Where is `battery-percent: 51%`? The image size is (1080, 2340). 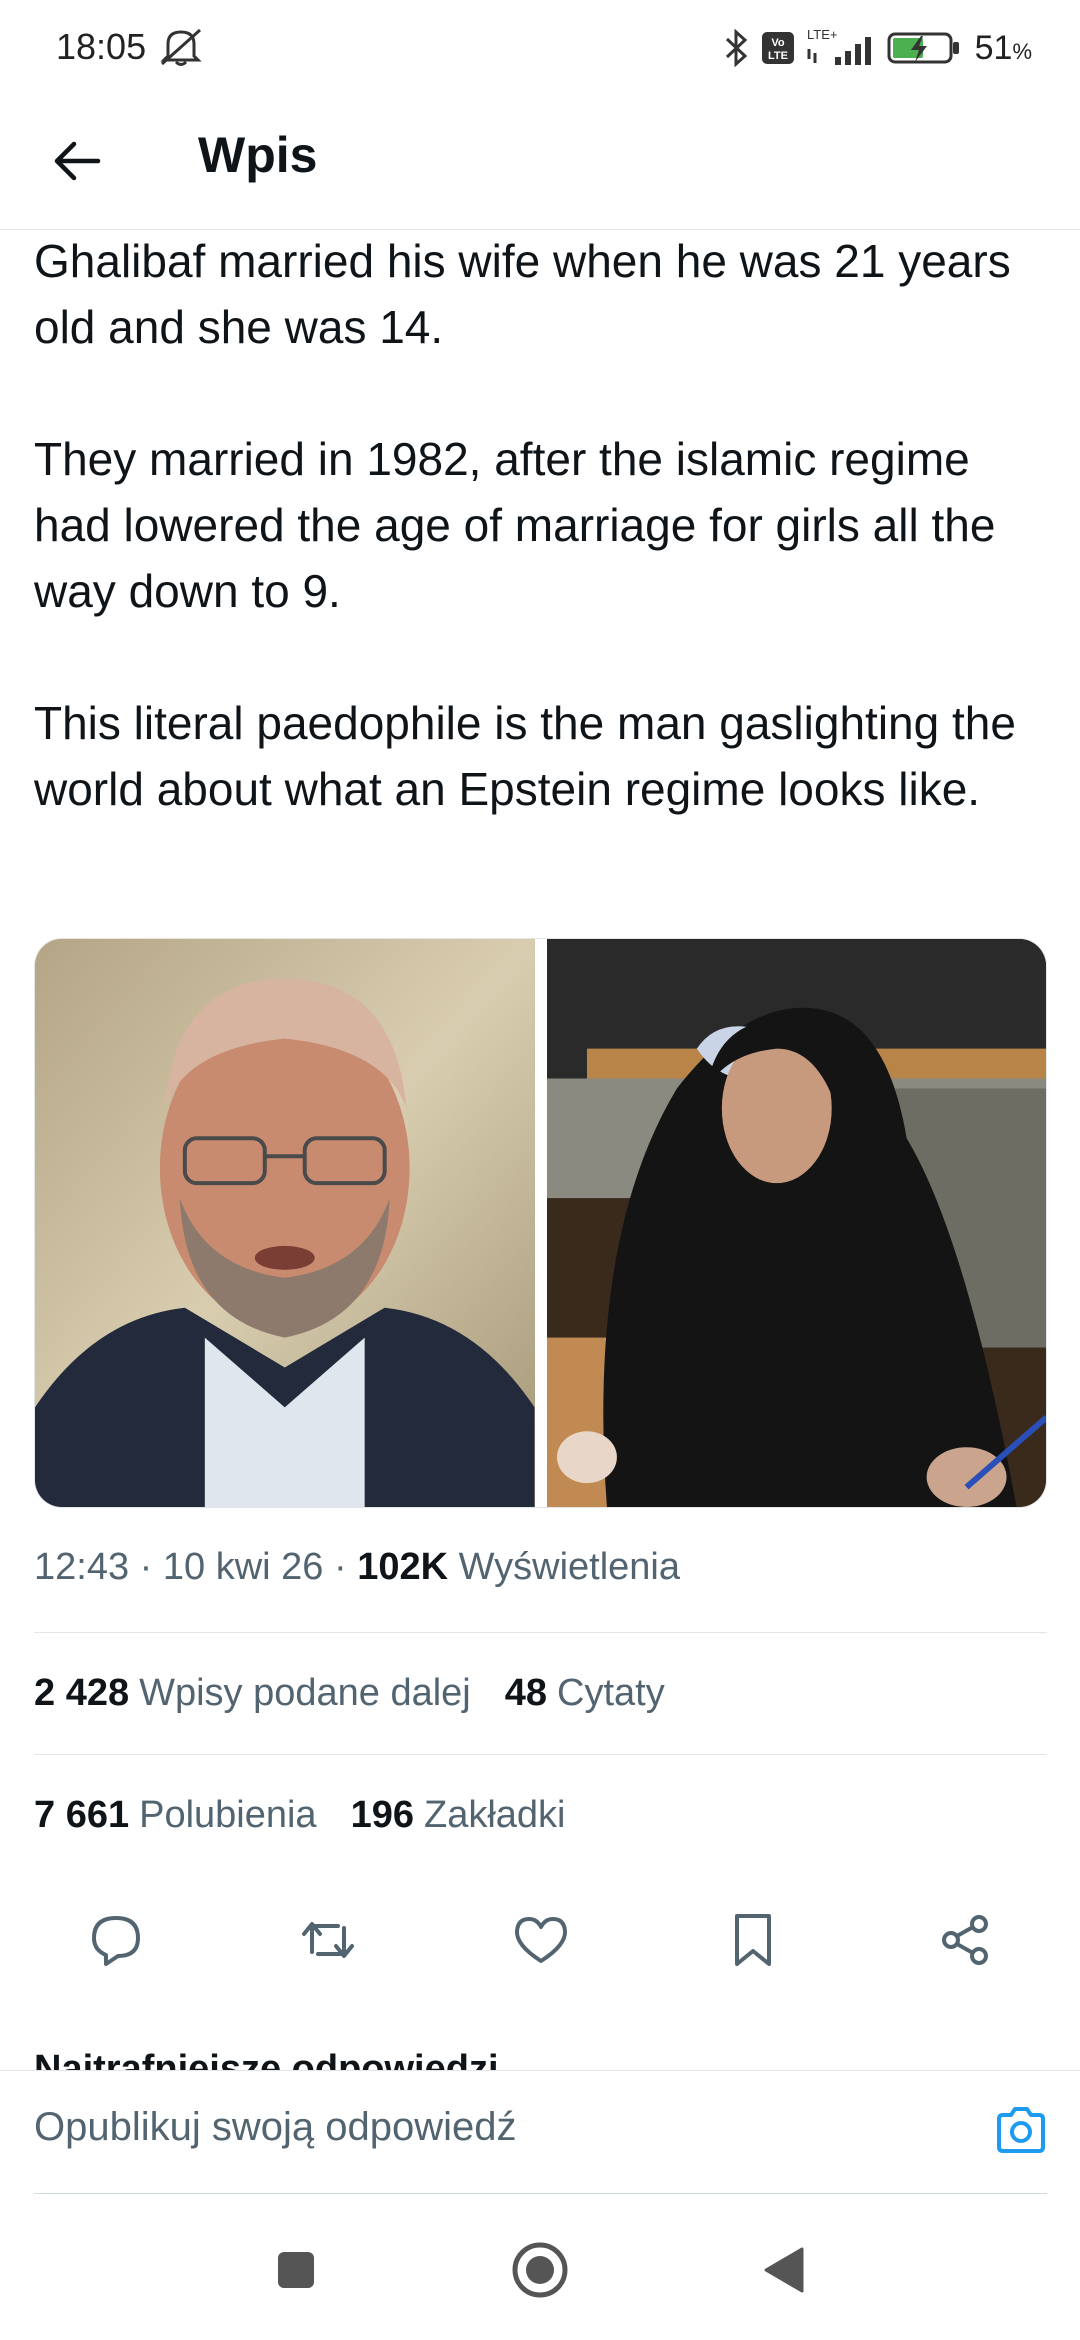
battery-percent: 51% is located at coordinates (1003, 47).